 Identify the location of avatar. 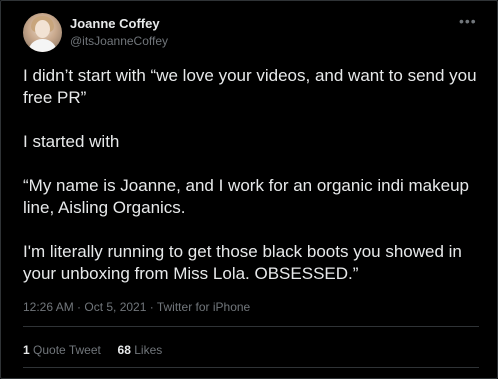
(42, 32).